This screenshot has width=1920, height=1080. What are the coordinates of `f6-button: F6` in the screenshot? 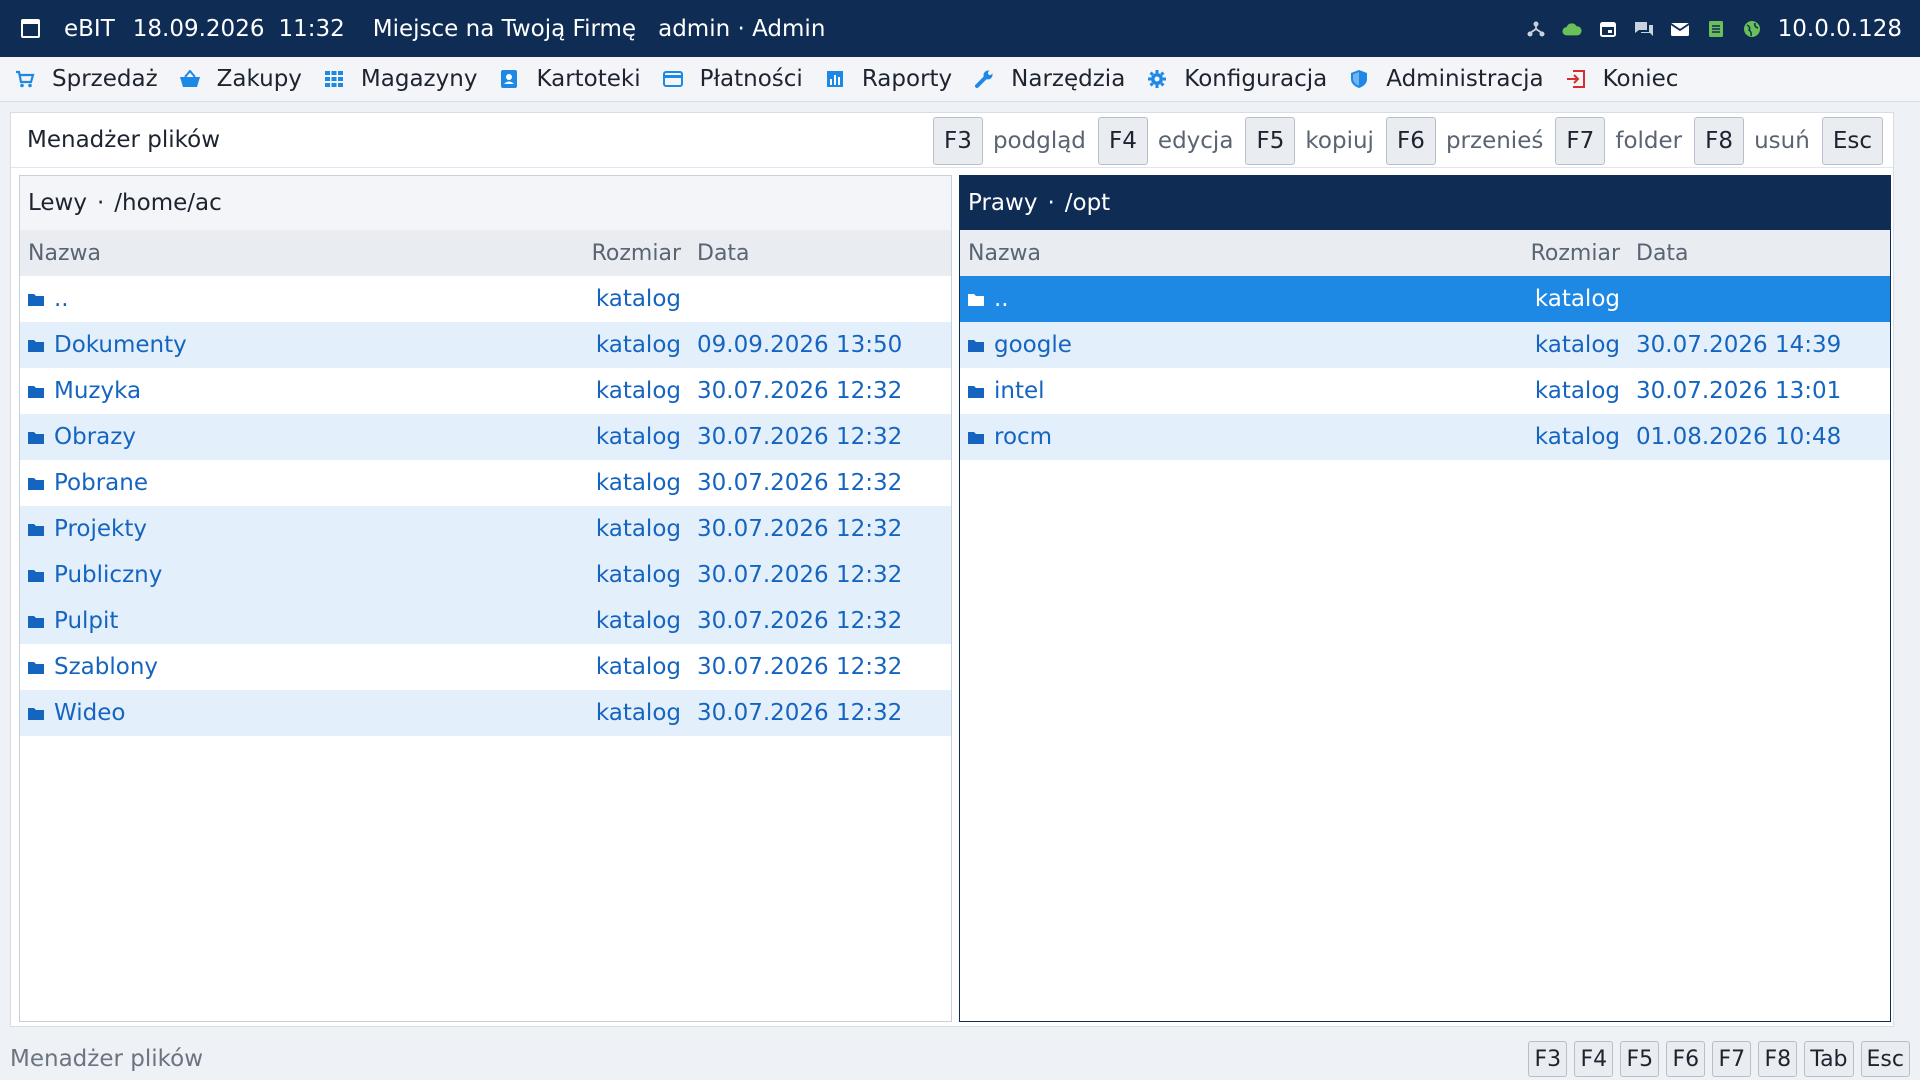 It's located at (1410, 141).